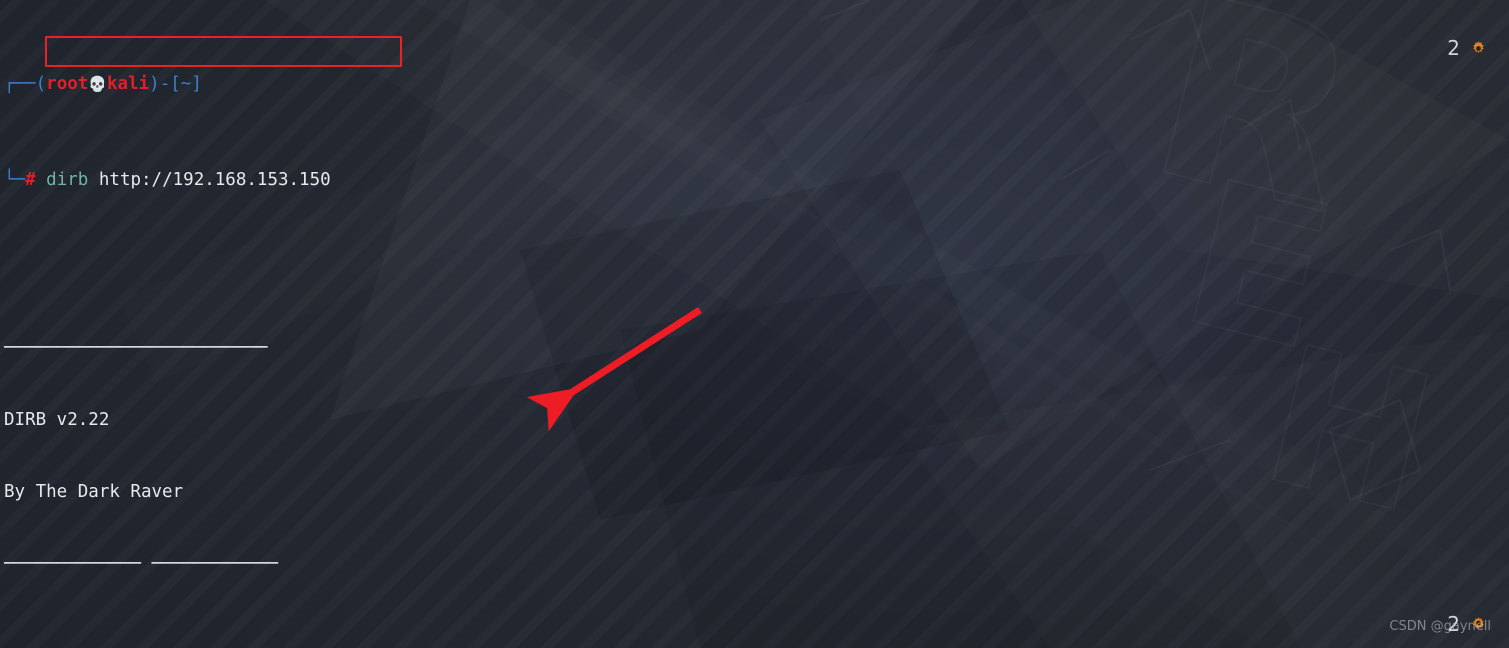 The height and width of the screenshot is (648, 1509). What do you see at coordinates (30, 180) in the screenshot?
I see `prompt-sigil: #` at bounding box center [30, 180].